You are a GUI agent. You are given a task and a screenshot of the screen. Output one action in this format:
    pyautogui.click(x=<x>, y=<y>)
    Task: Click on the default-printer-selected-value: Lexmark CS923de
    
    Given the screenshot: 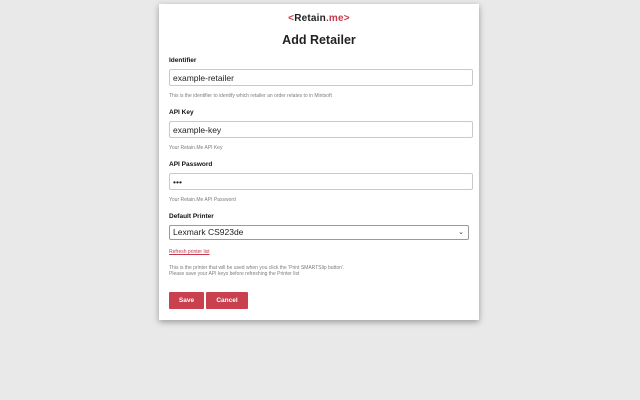 What is the action you would take?
    pyautogui.click(x=208, y=232)
    